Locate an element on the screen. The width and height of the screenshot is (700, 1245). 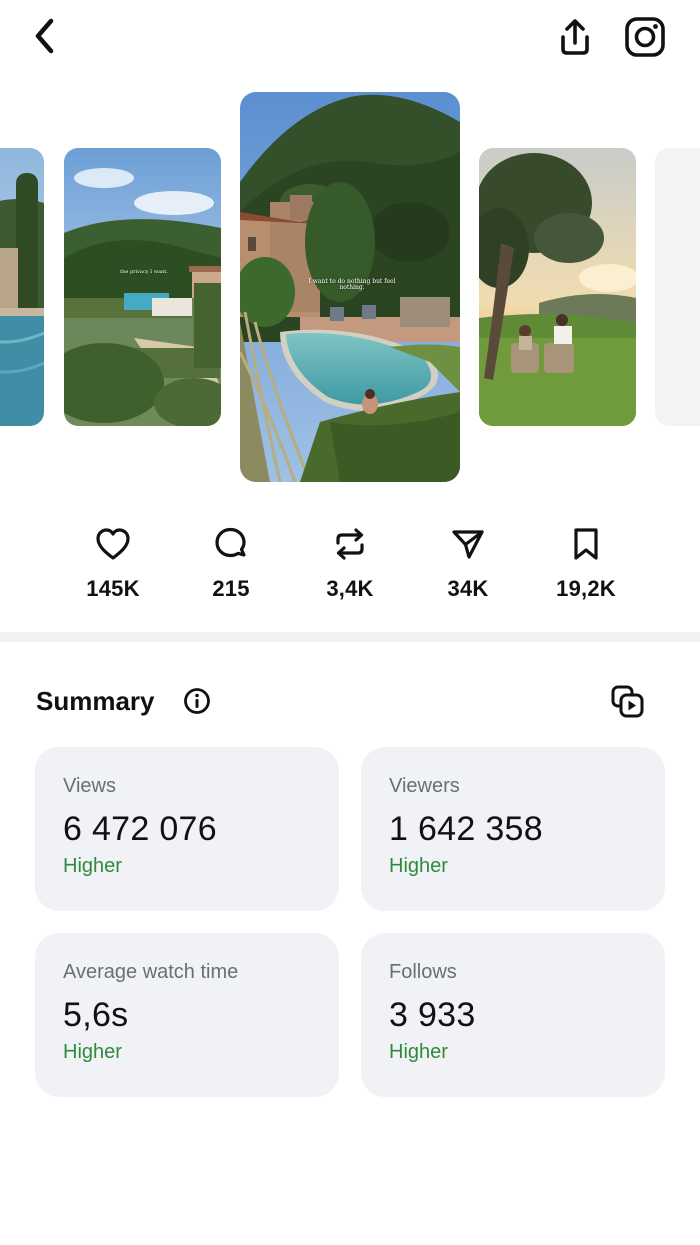
copy-video-button is located at coordinates (628, 702).